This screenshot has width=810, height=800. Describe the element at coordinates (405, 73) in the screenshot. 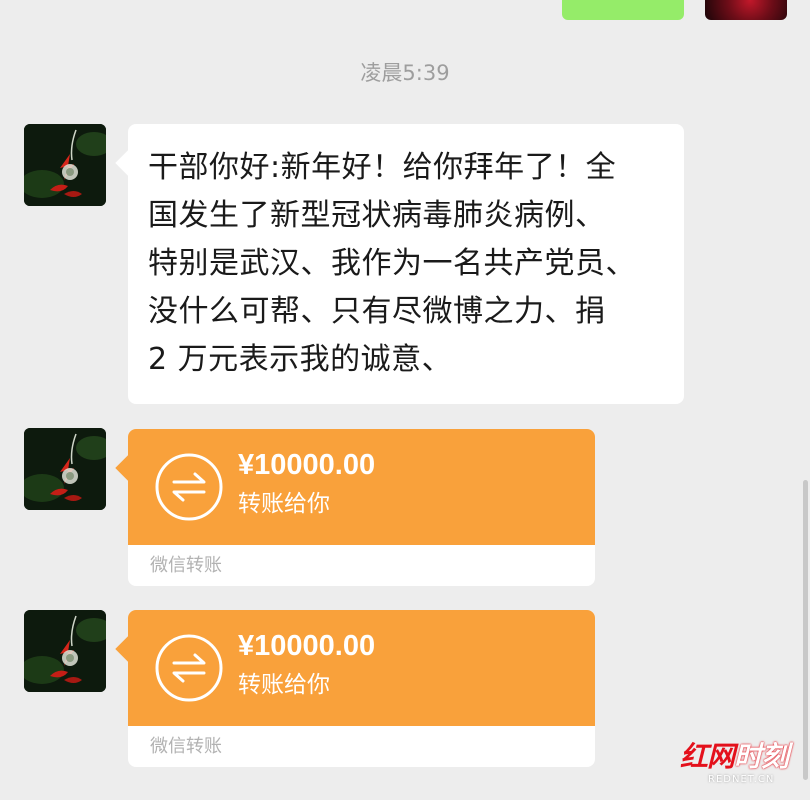

I see `message-timestamp: 凌晨5:39` at that location.